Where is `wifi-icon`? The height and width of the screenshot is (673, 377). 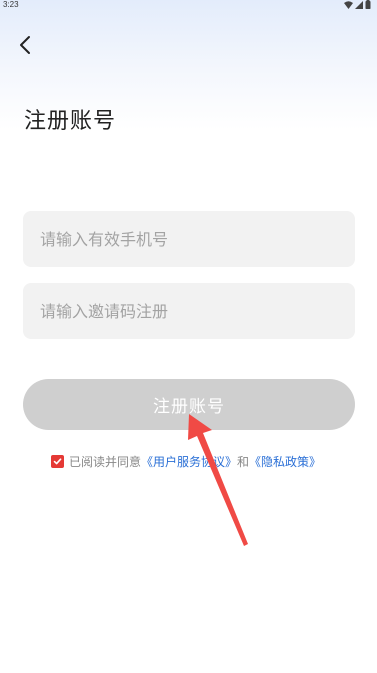
wifi-icon is located at coordinates (348, 4).